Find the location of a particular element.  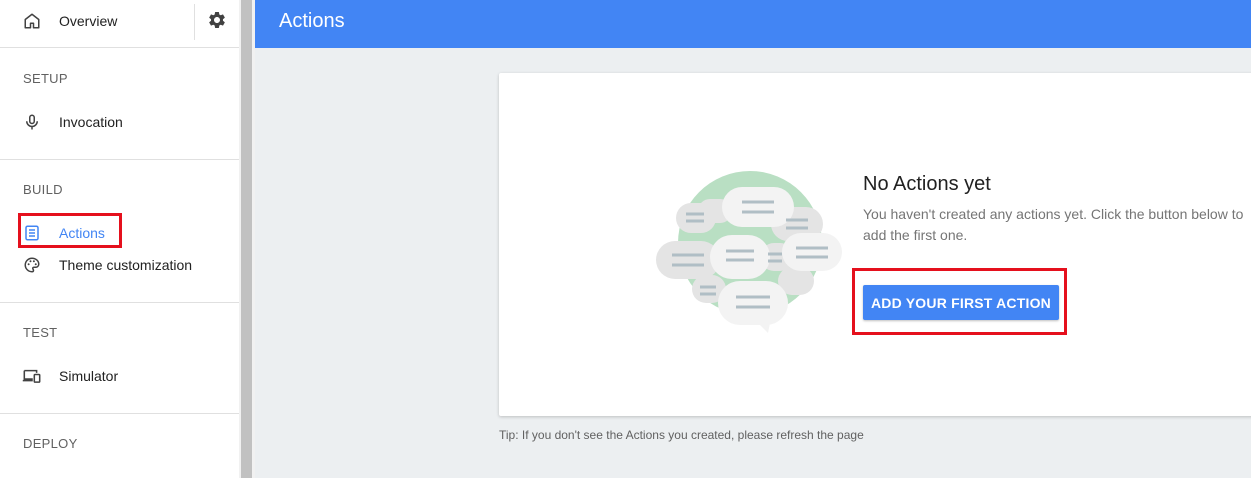

sidebar-scrollbar is located at coordinates (247, 239).